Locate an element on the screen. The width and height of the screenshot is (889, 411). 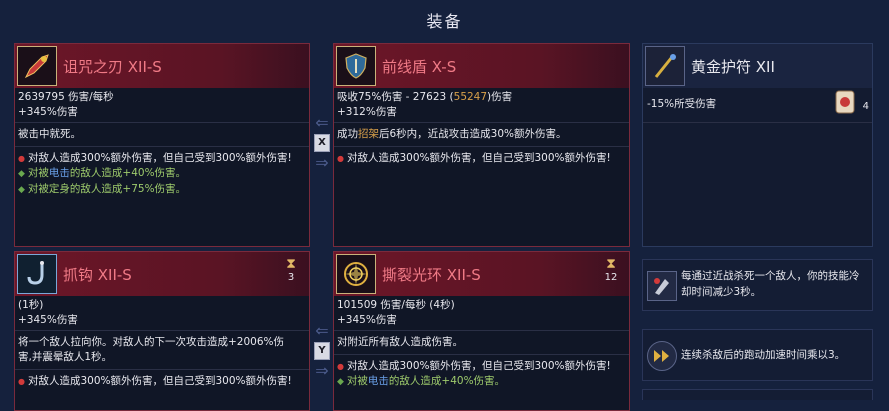
cooldown-badge: ⧗ 3 is located at coordinates (291, 269).